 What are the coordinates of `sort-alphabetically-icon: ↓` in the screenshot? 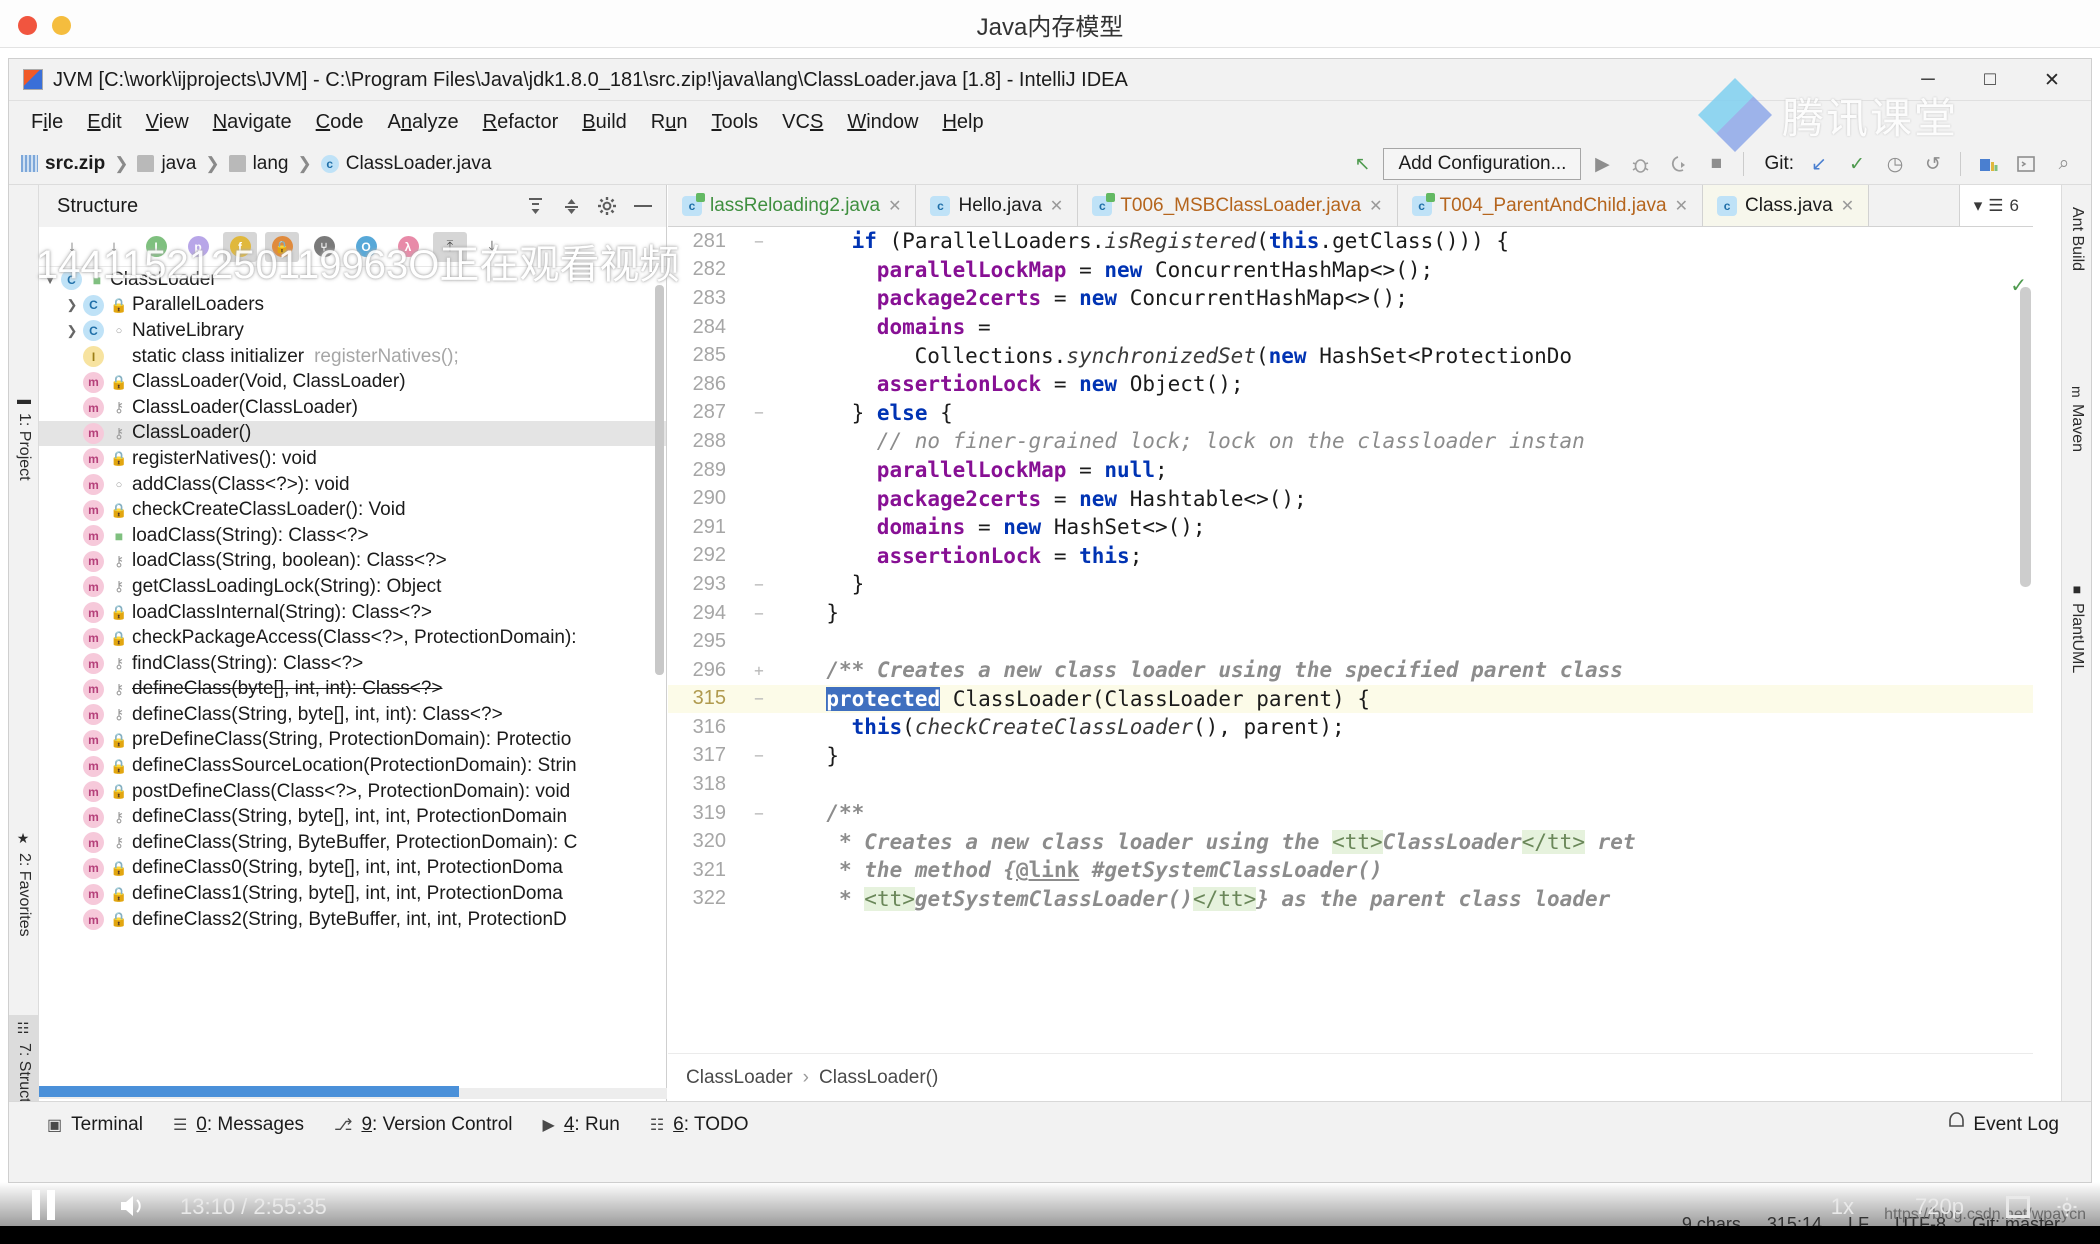 It's located at (114, 247).